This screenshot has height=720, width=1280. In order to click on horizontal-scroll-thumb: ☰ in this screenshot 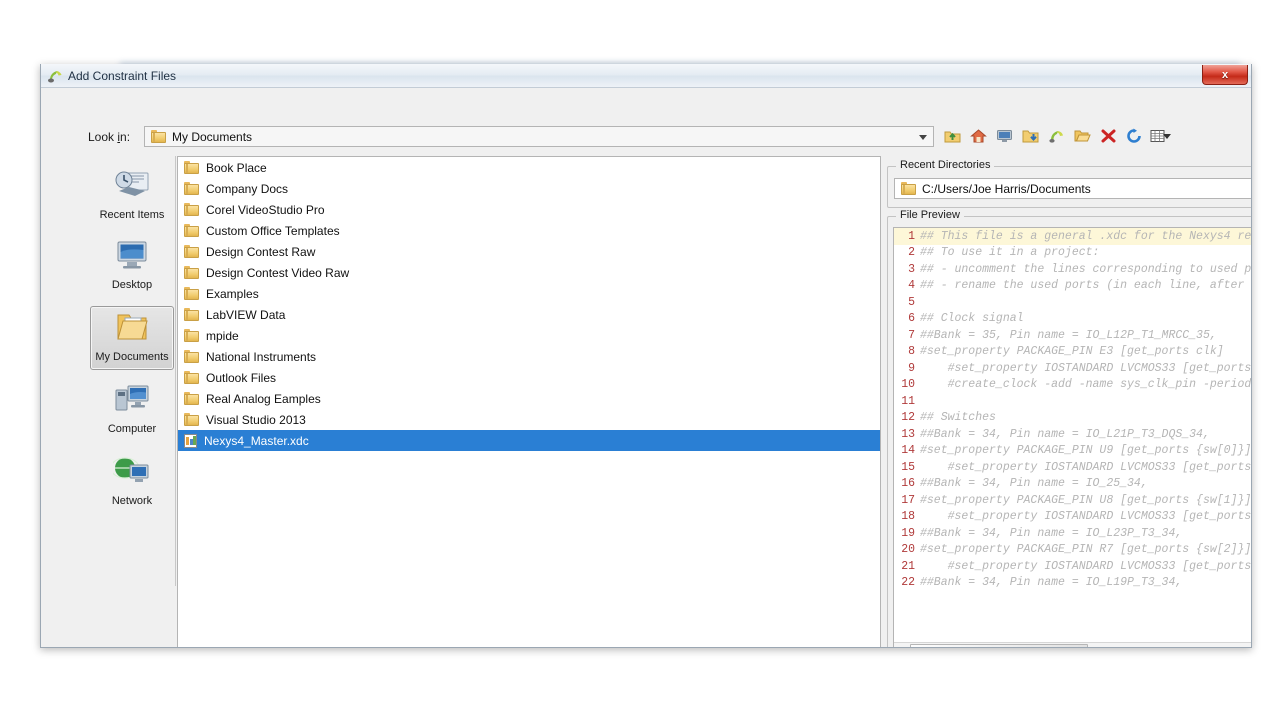, I will do `click(999, 645)`.